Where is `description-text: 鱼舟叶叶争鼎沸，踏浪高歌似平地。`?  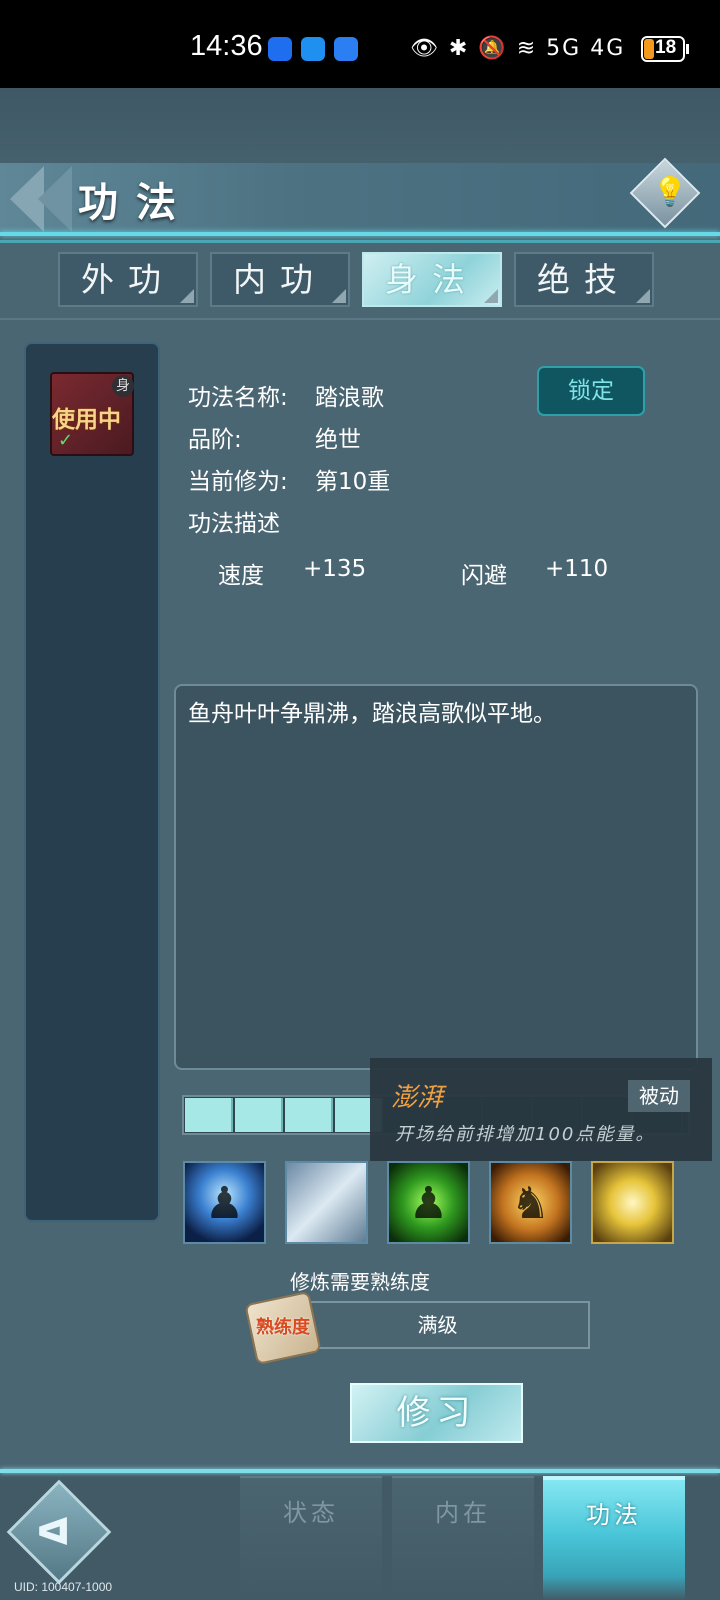 description-text: 鱼舟叶叶争鼎沸，踏浪高歌似平地。 is located at coordinates (372, 714).